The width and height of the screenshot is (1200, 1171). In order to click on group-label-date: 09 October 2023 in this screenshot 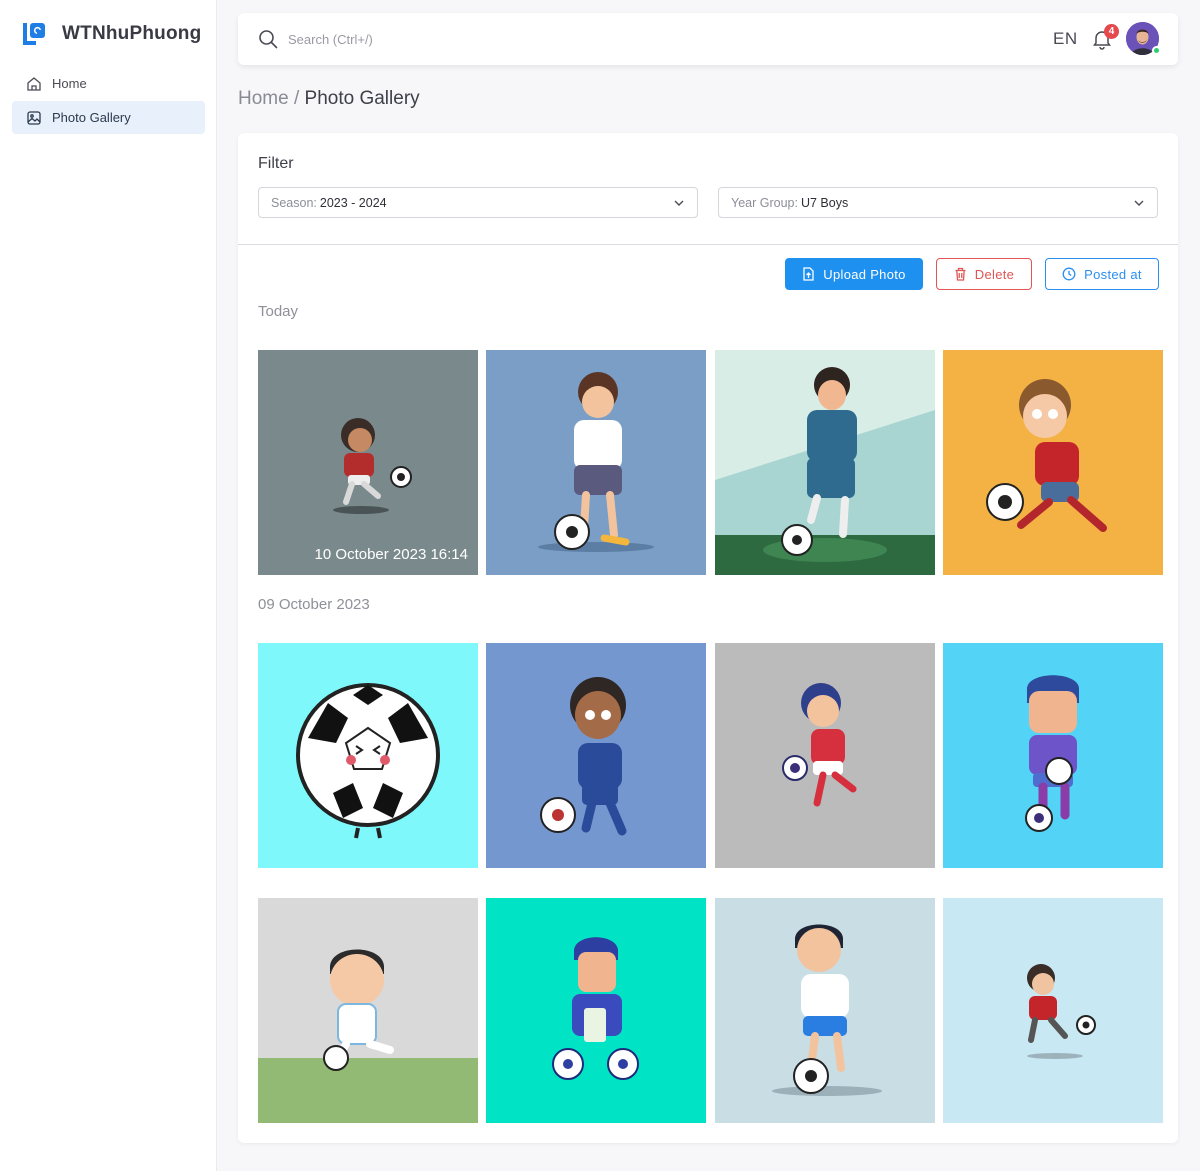, I will do `click(314, 604)`.